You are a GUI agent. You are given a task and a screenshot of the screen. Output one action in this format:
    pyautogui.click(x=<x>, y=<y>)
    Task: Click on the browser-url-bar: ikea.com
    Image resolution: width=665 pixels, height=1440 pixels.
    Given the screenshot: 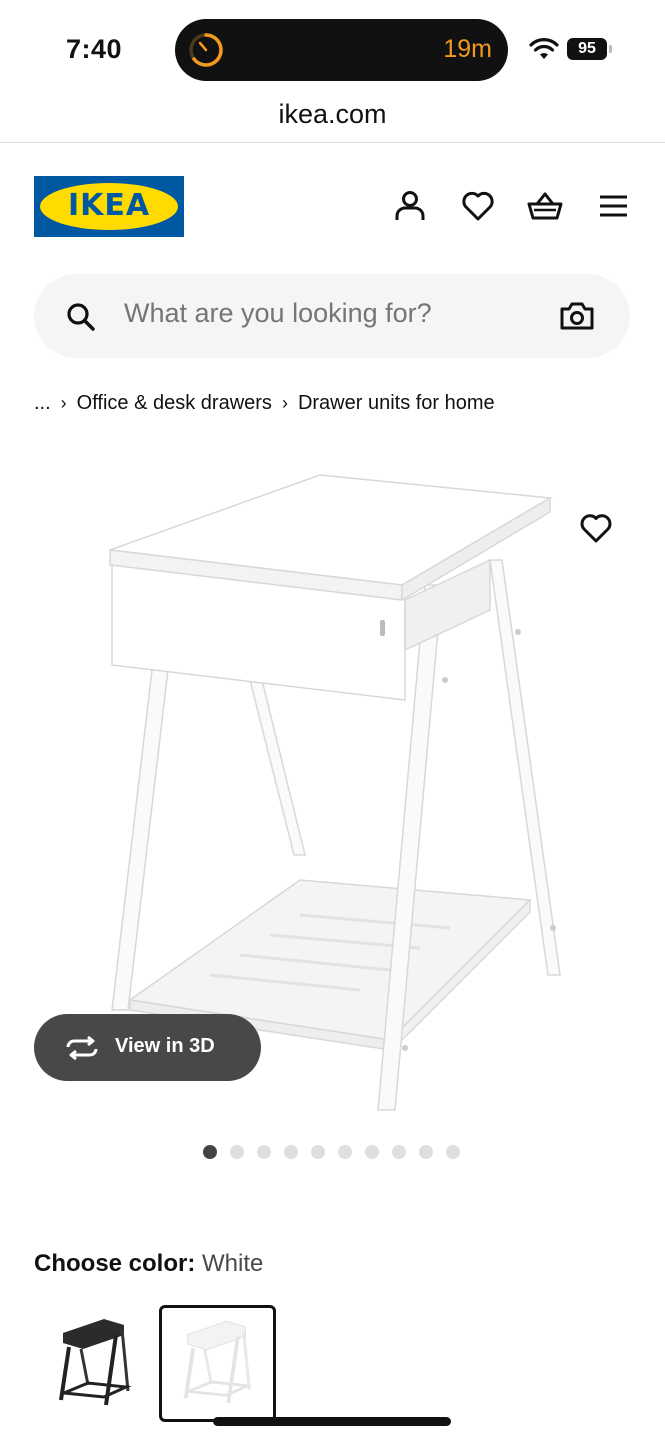 What is the action you would take?
    pyautogui.click(x=332, y=119)
    